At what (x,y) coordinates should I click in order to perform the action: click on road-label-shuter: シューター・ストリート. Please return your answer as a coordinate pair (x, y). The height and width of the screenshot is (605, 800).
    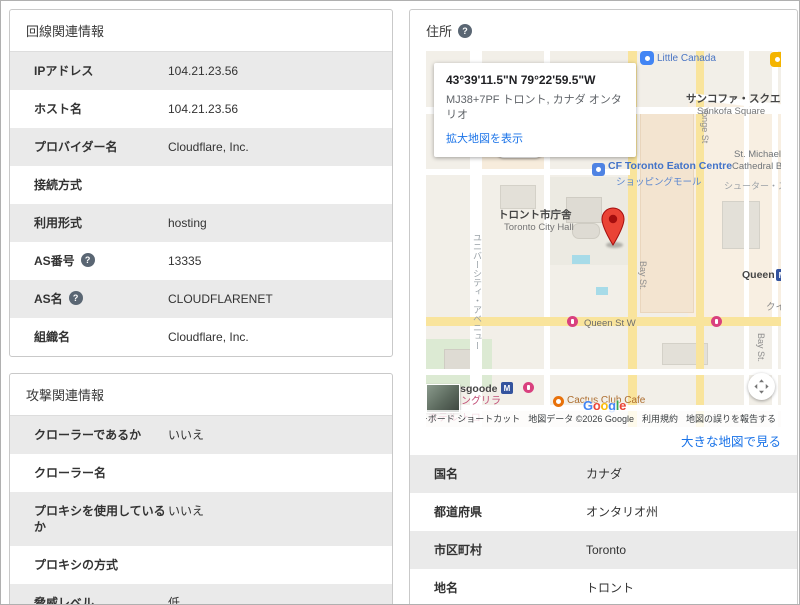
    Looking at the image, I should click on (752, 186).